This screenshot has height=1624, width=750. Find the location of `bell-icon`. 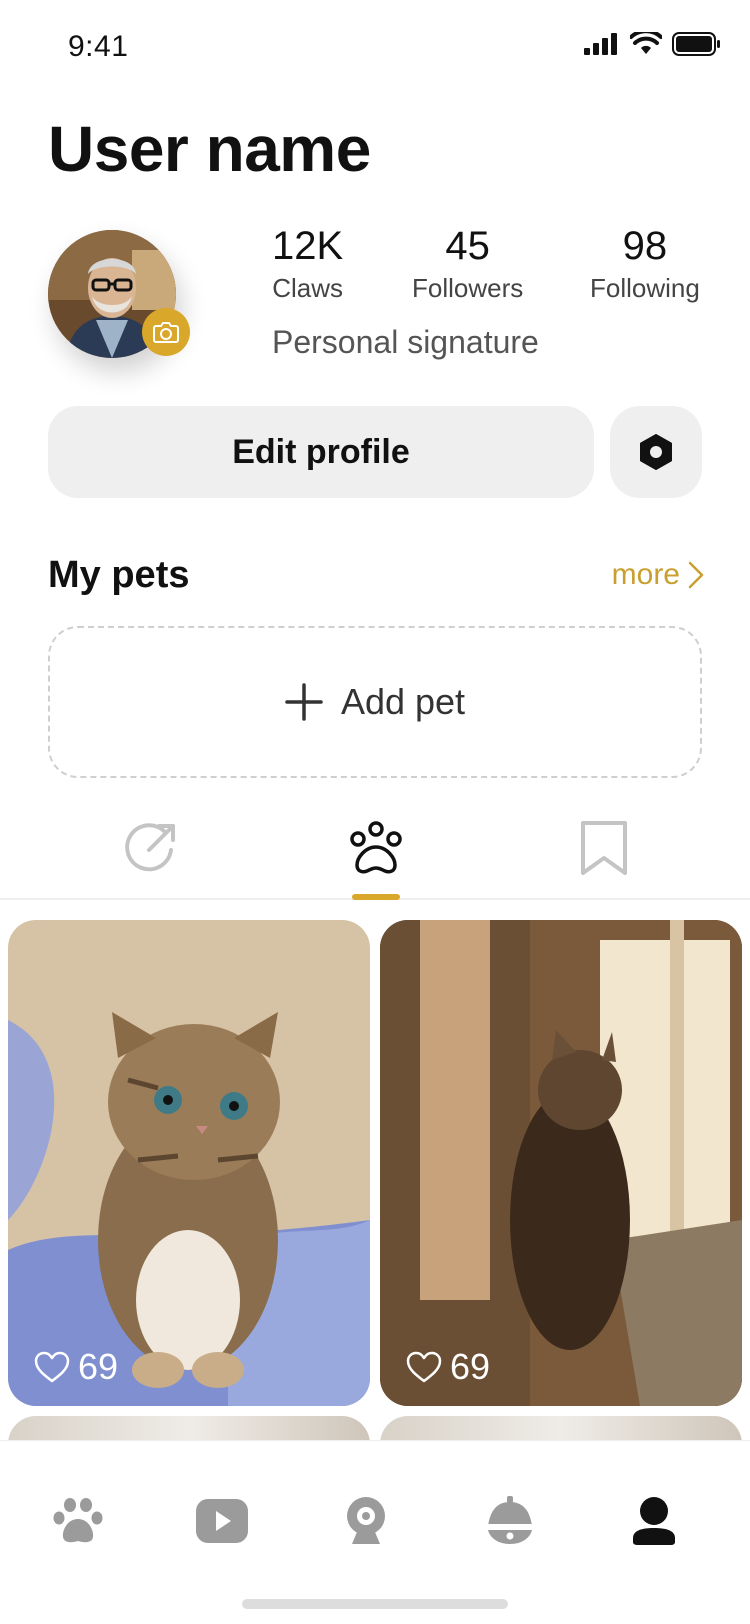

bell-icon is located at coordinates (510, 1520).